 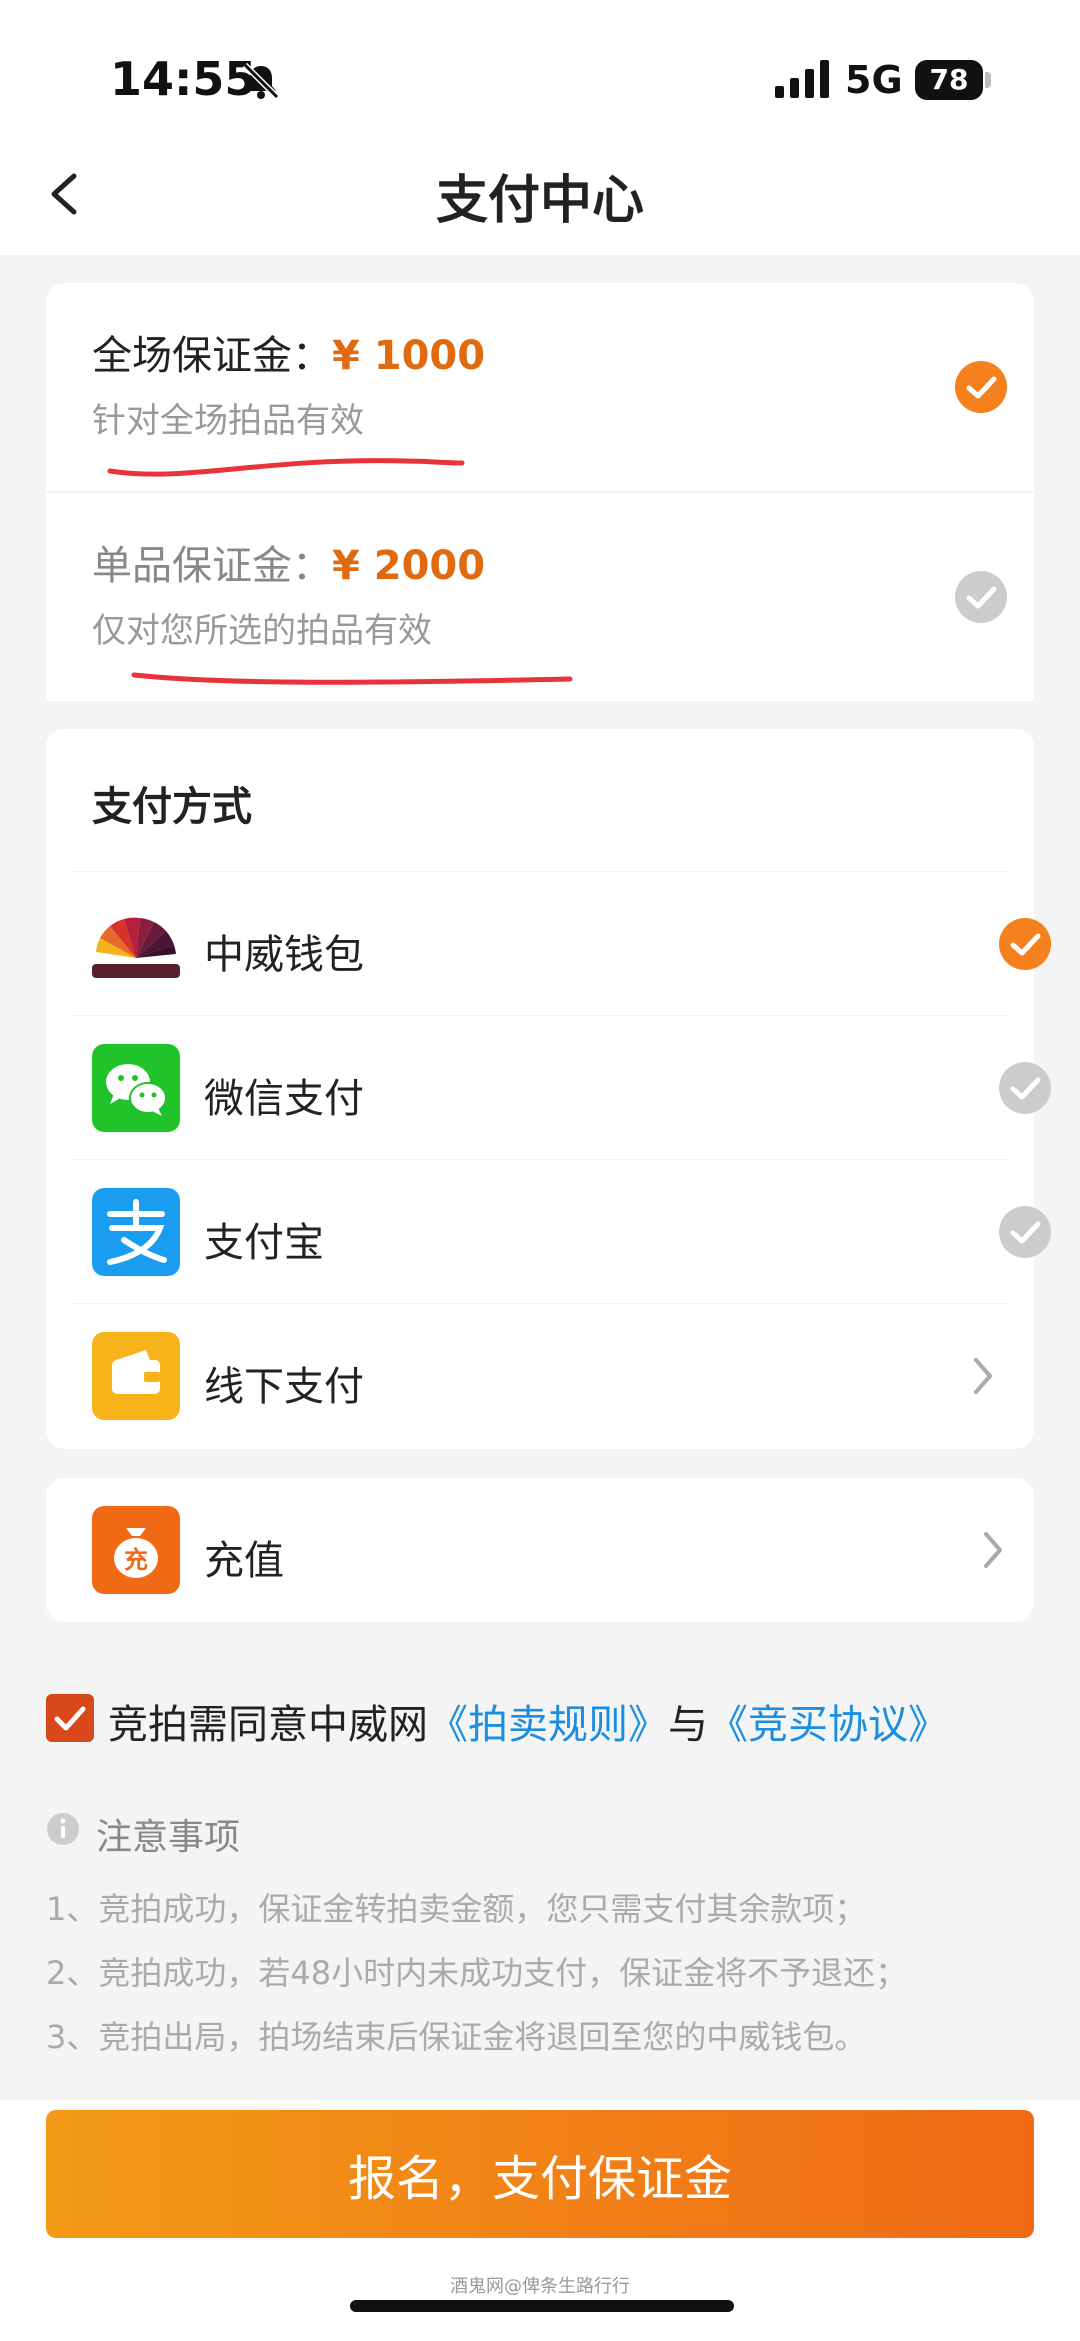 What do you see at coordinates (284, 955) in the screenshot?
I see `payment-method-label: 中威钱包` at bounding box center [284, 955].